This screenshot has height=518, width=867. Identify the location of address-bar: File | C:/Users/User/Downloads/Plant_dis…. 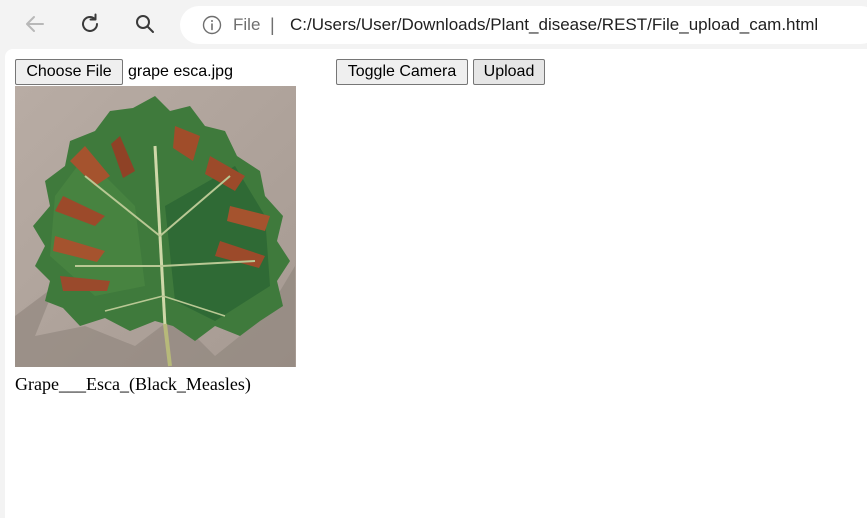
(523, 25).